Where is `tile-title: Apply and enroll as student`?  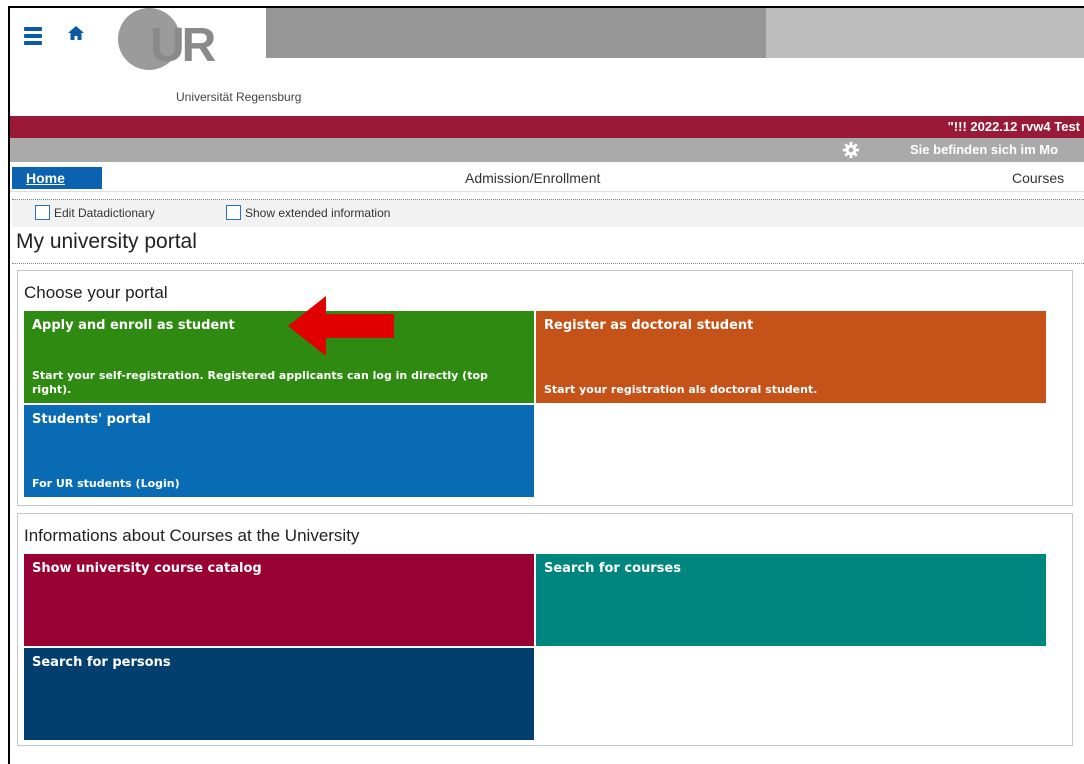 tile-title: Apply and enroll as student is located at coordinates (133, 325).